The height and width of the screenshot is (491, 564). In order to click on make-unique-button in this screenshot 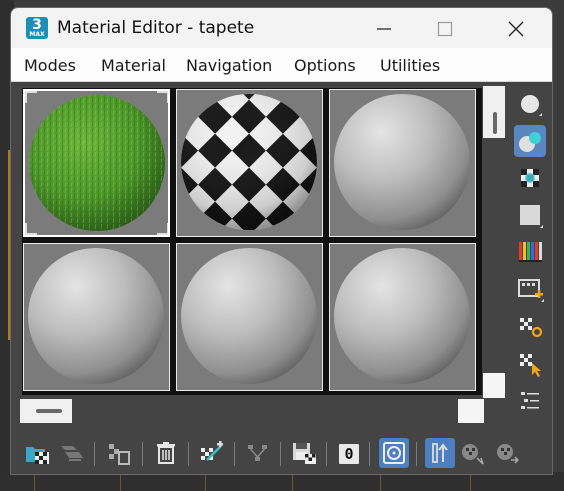, I will do `click(212, 453)`.